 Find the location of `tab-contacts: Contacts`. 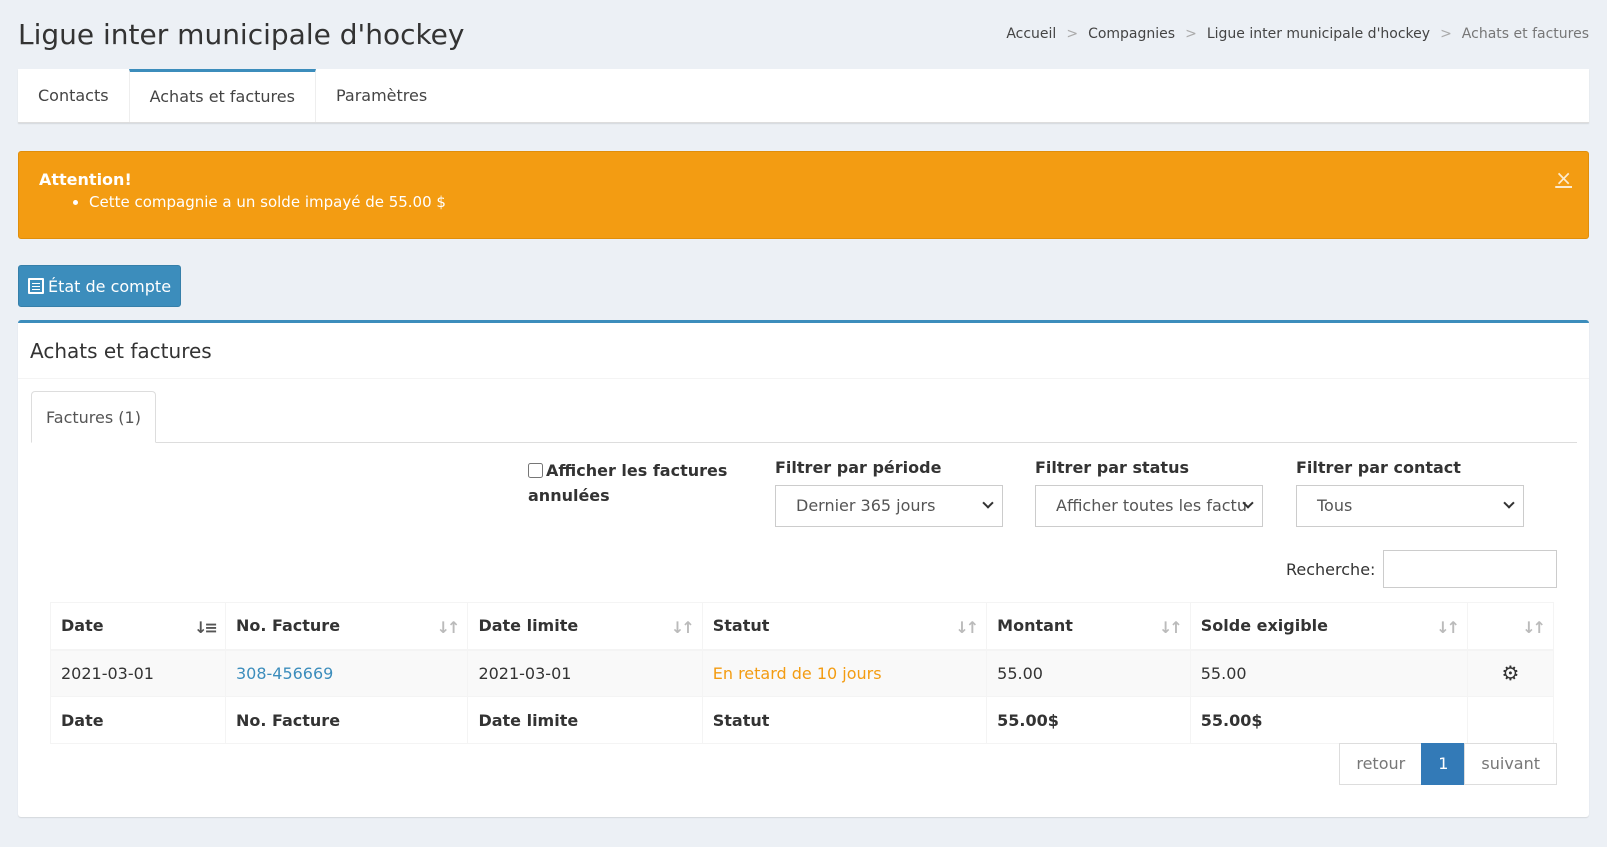

tab-contacts: Contacts is located at coordinates (73, 95).